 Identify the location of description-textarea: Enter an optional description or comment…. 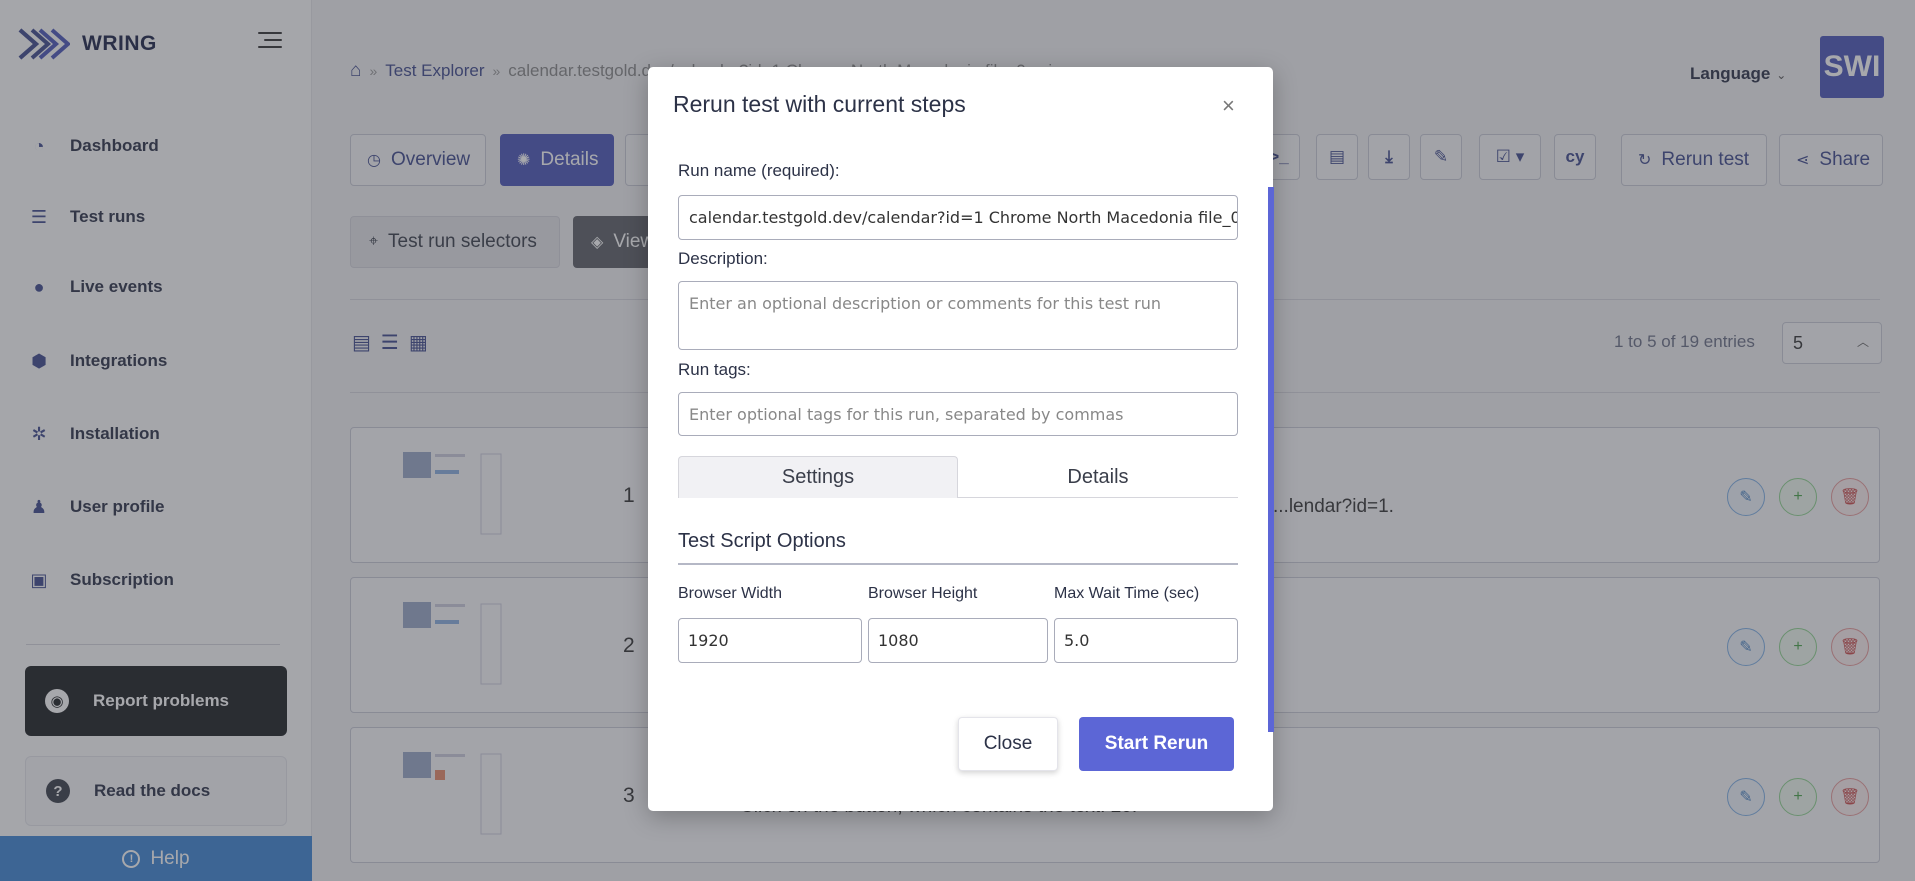
(958, 315).